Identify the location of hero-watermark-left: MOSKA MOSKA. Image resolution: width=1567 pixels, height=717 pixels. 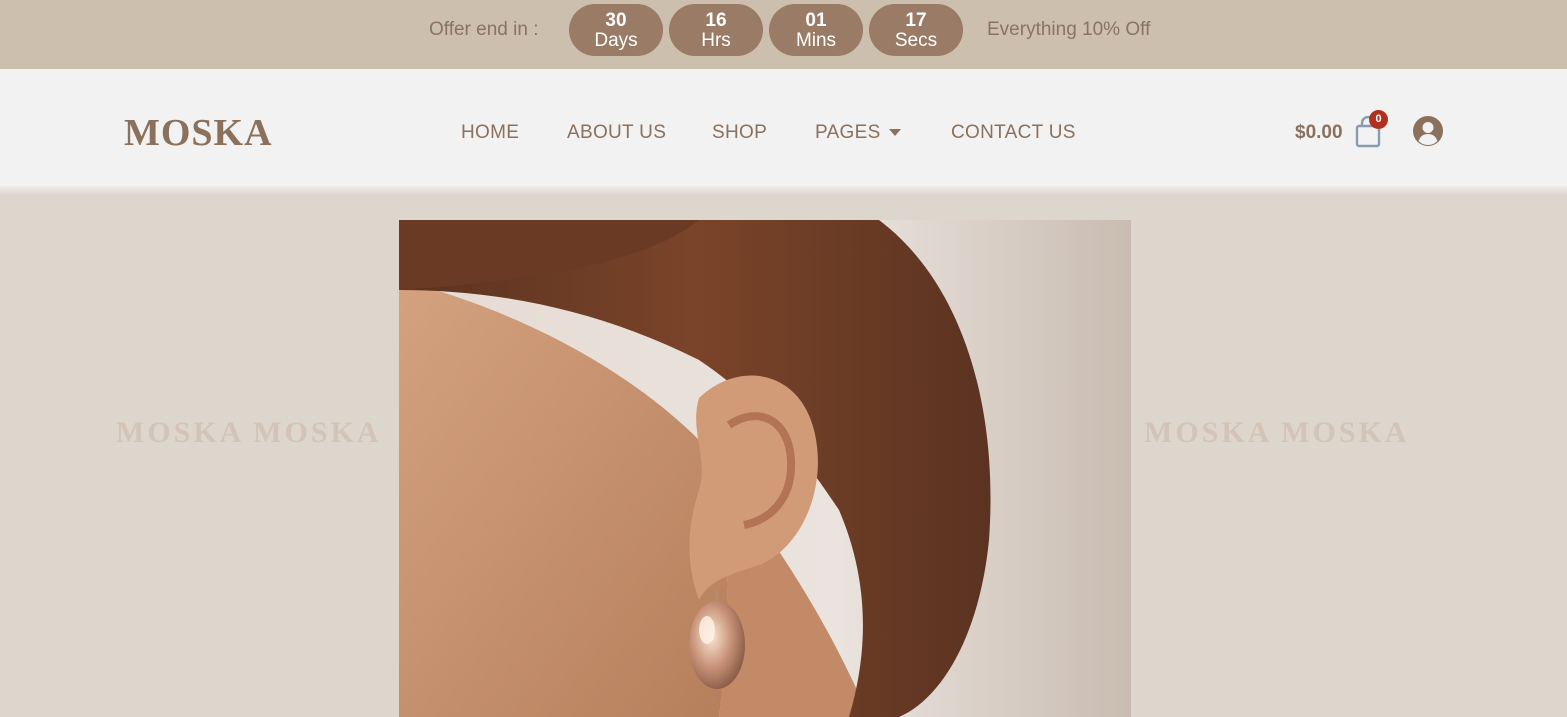
(249, 432).